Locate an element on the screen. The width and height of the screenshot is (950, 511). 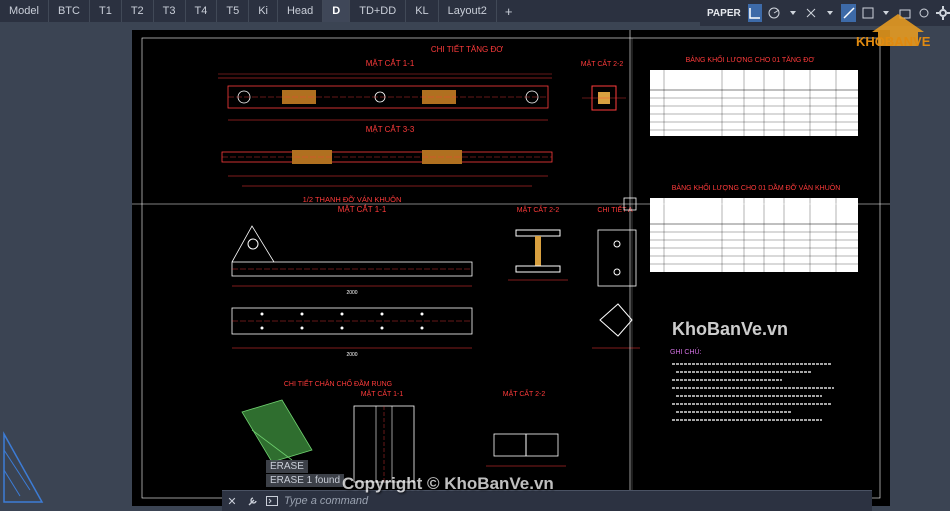
tab-d: D is located at coordinates (337, 11).